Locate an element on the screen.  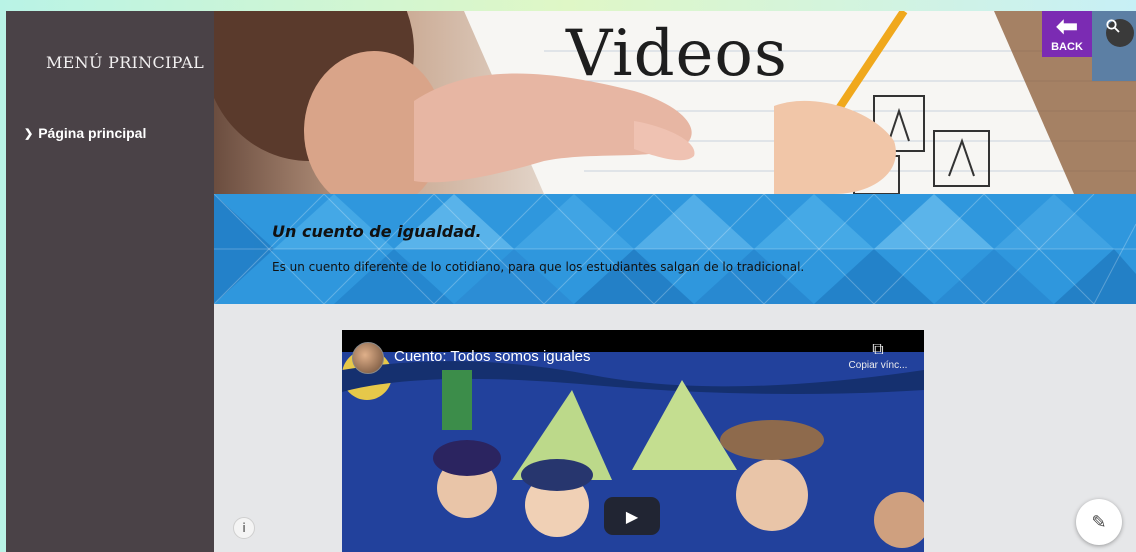
search-icon is located at coordinates (1113, 26).